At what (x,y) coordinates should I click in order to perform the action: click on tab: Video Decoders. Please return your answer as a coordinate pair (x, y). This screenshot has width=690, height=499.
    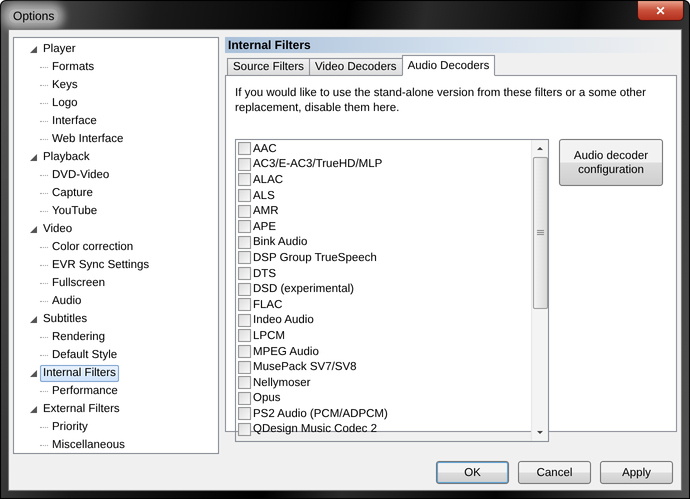
    Looking at the image, I should click on (355, 67).